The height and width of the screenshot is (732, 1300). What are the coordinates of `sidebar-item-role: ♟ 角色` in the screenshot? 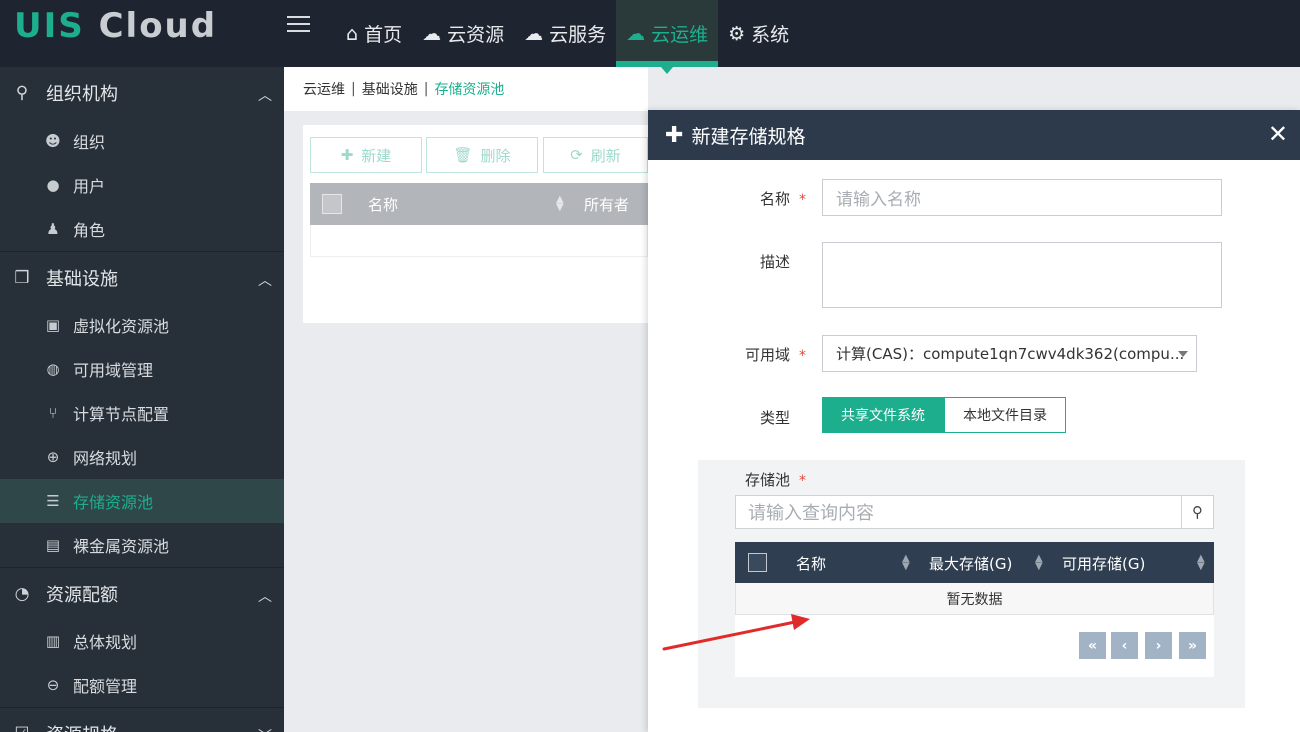 It's located at (142, 229).